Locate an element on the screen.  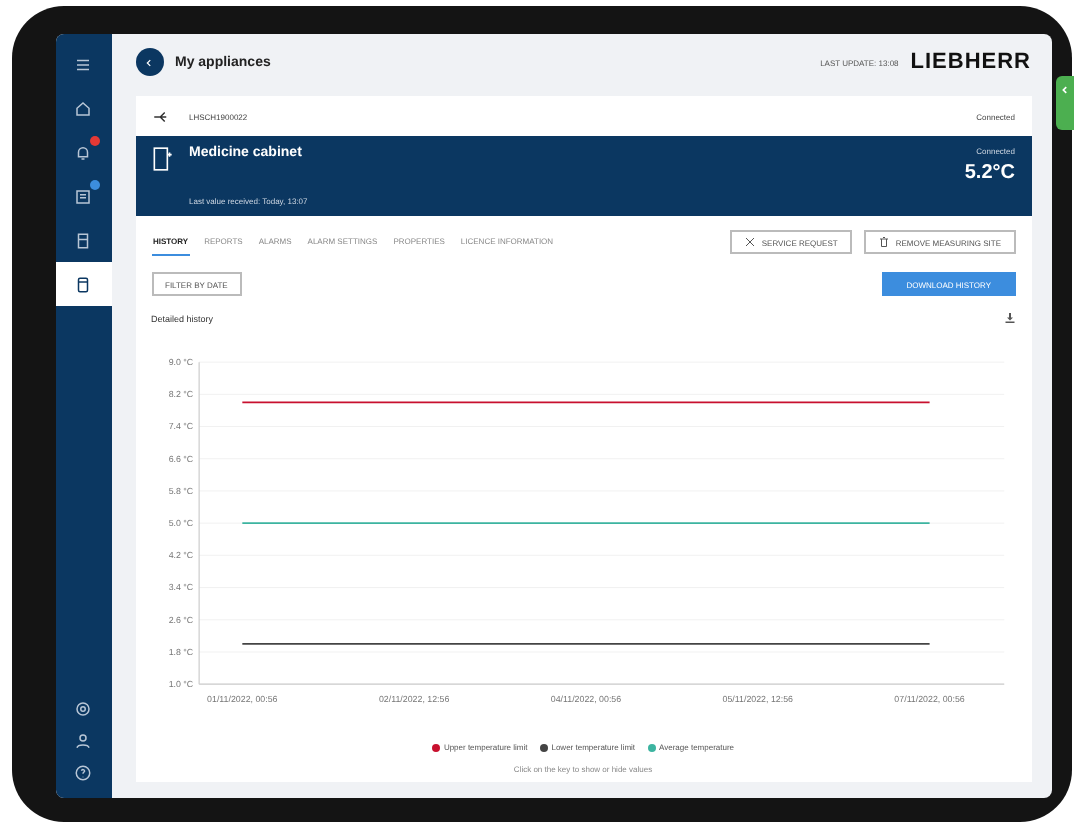
help-icon is located at coordinates (83, 773).